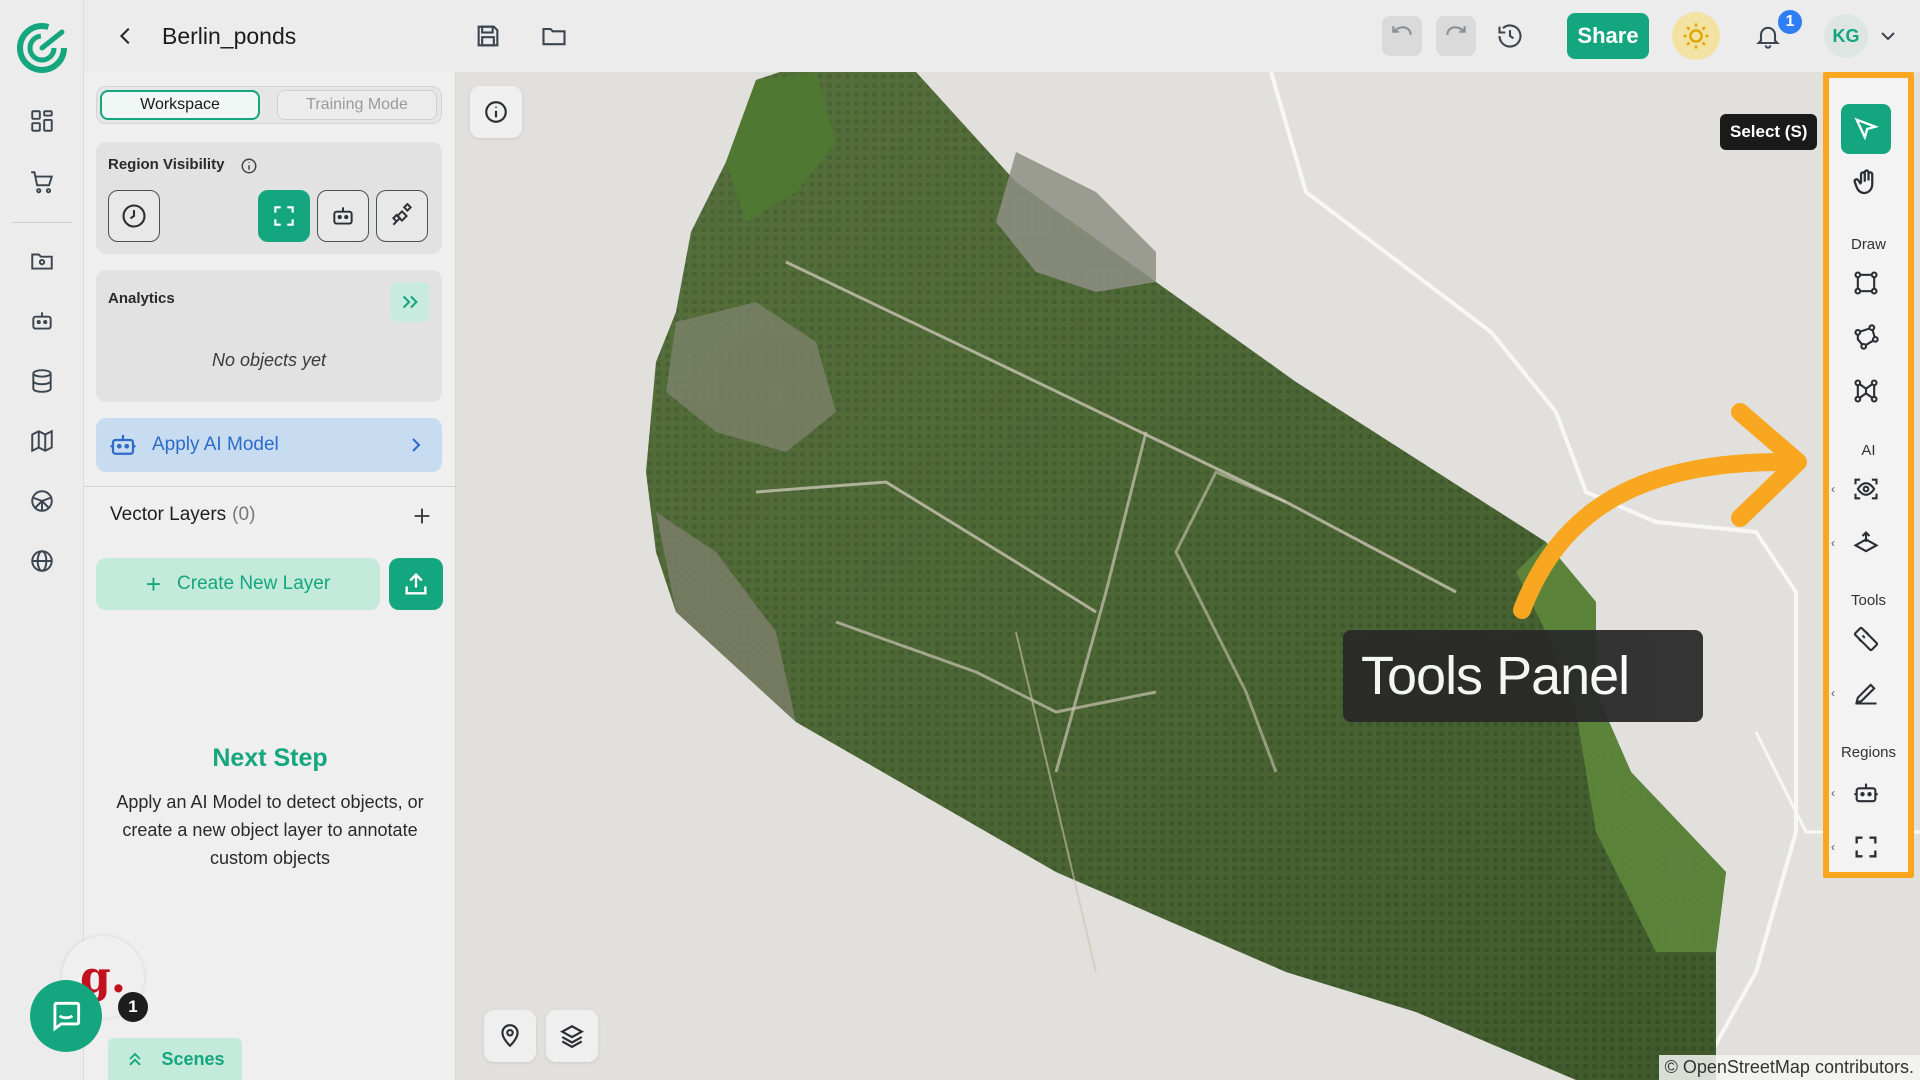 This screenshot has height=1080, width=1920. I want to click on plus-icon: +, so click(153, 584).